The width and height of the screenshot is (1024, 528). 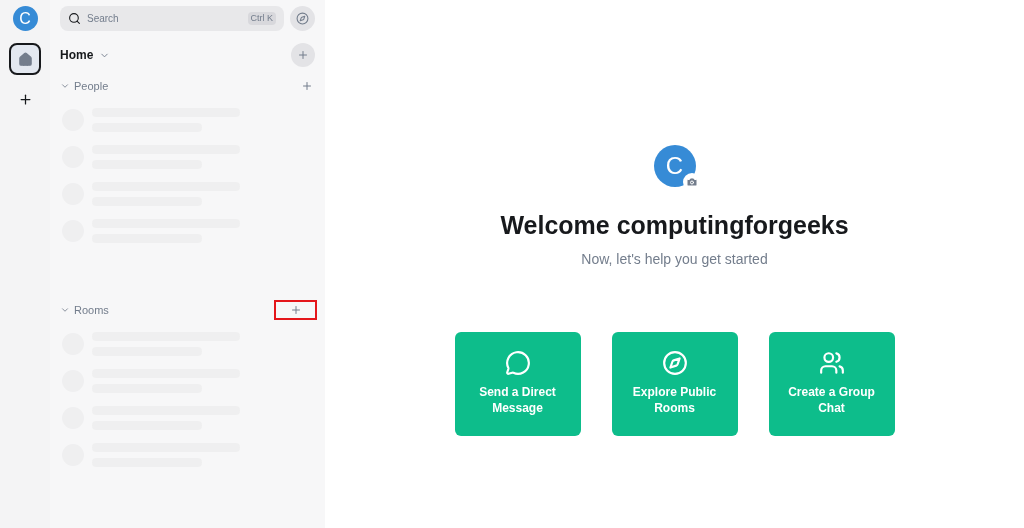 What do you see at coordinates (831, 383) in the screenshot?
I see `action-card: Create a Group Chat` at bounding box center [831, 383].